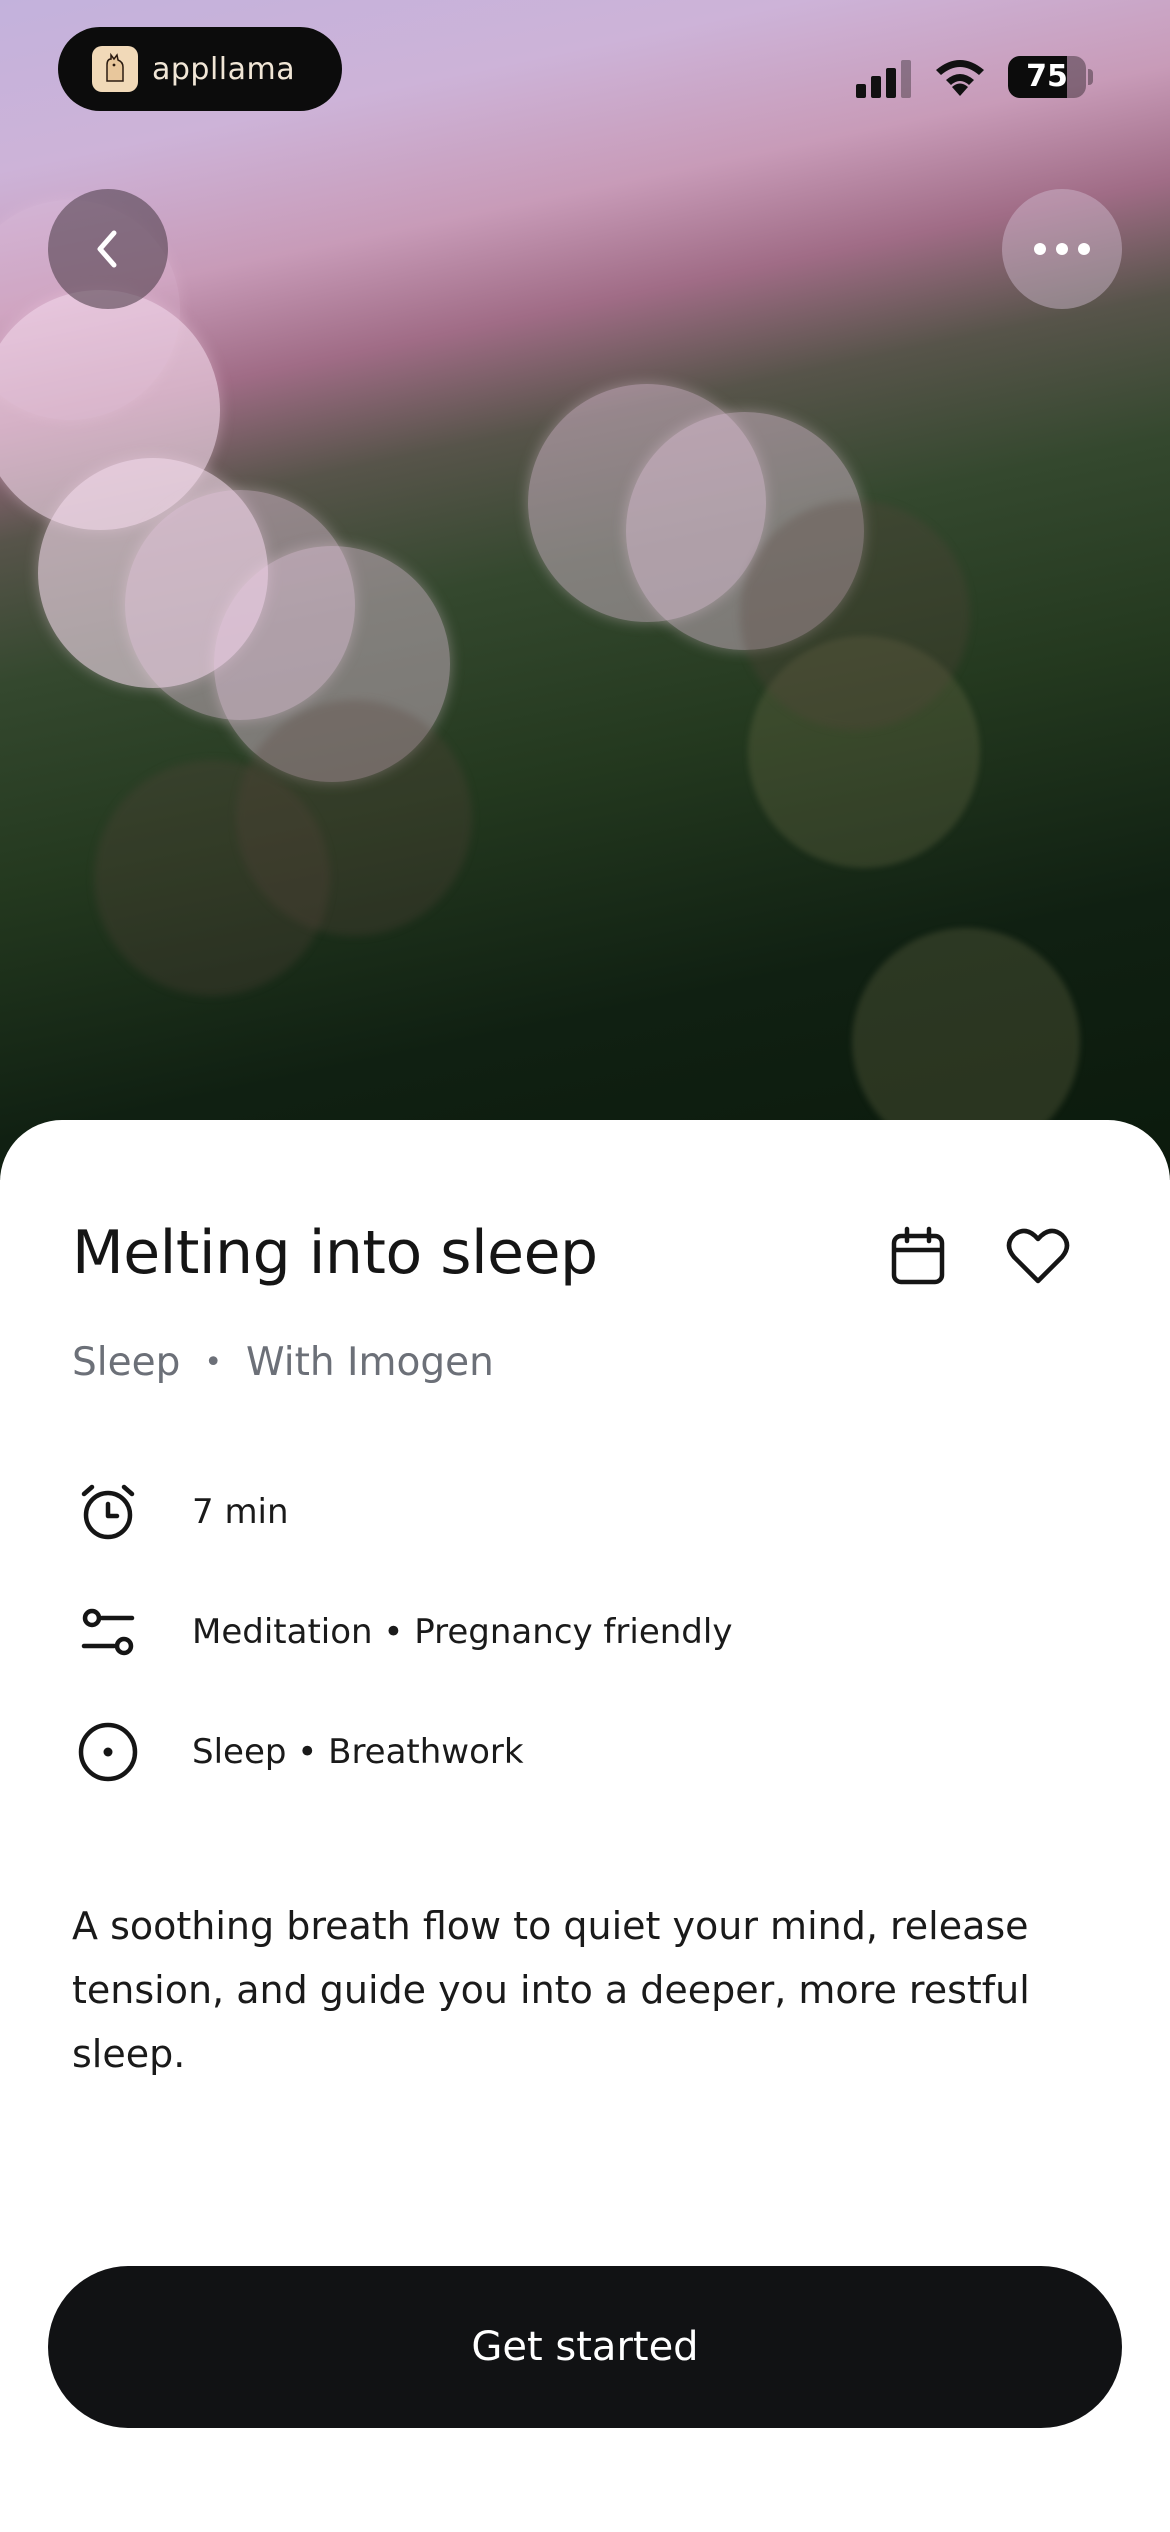 The width and height of the screenshot is (1170, 2532). What do you see at coordinates (585, 2347) in the screenshot?
I see `get-started-button: Get started` at bounding box center [585, 2347].